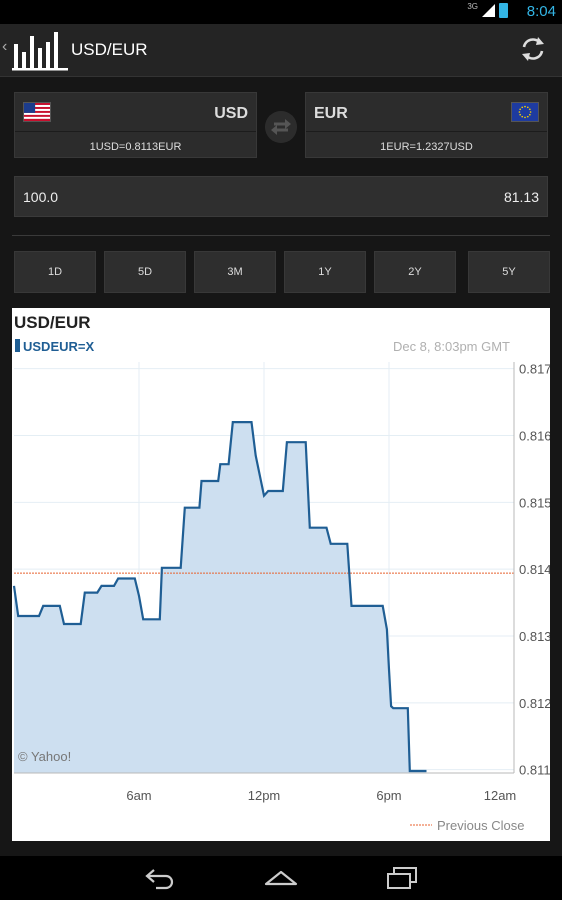 This screenshot has width=562, height=900. What do you see at coordinates (472, 6) in the screenshot?
I see `network-type-label: 3G` at bounding box center [472, 6].